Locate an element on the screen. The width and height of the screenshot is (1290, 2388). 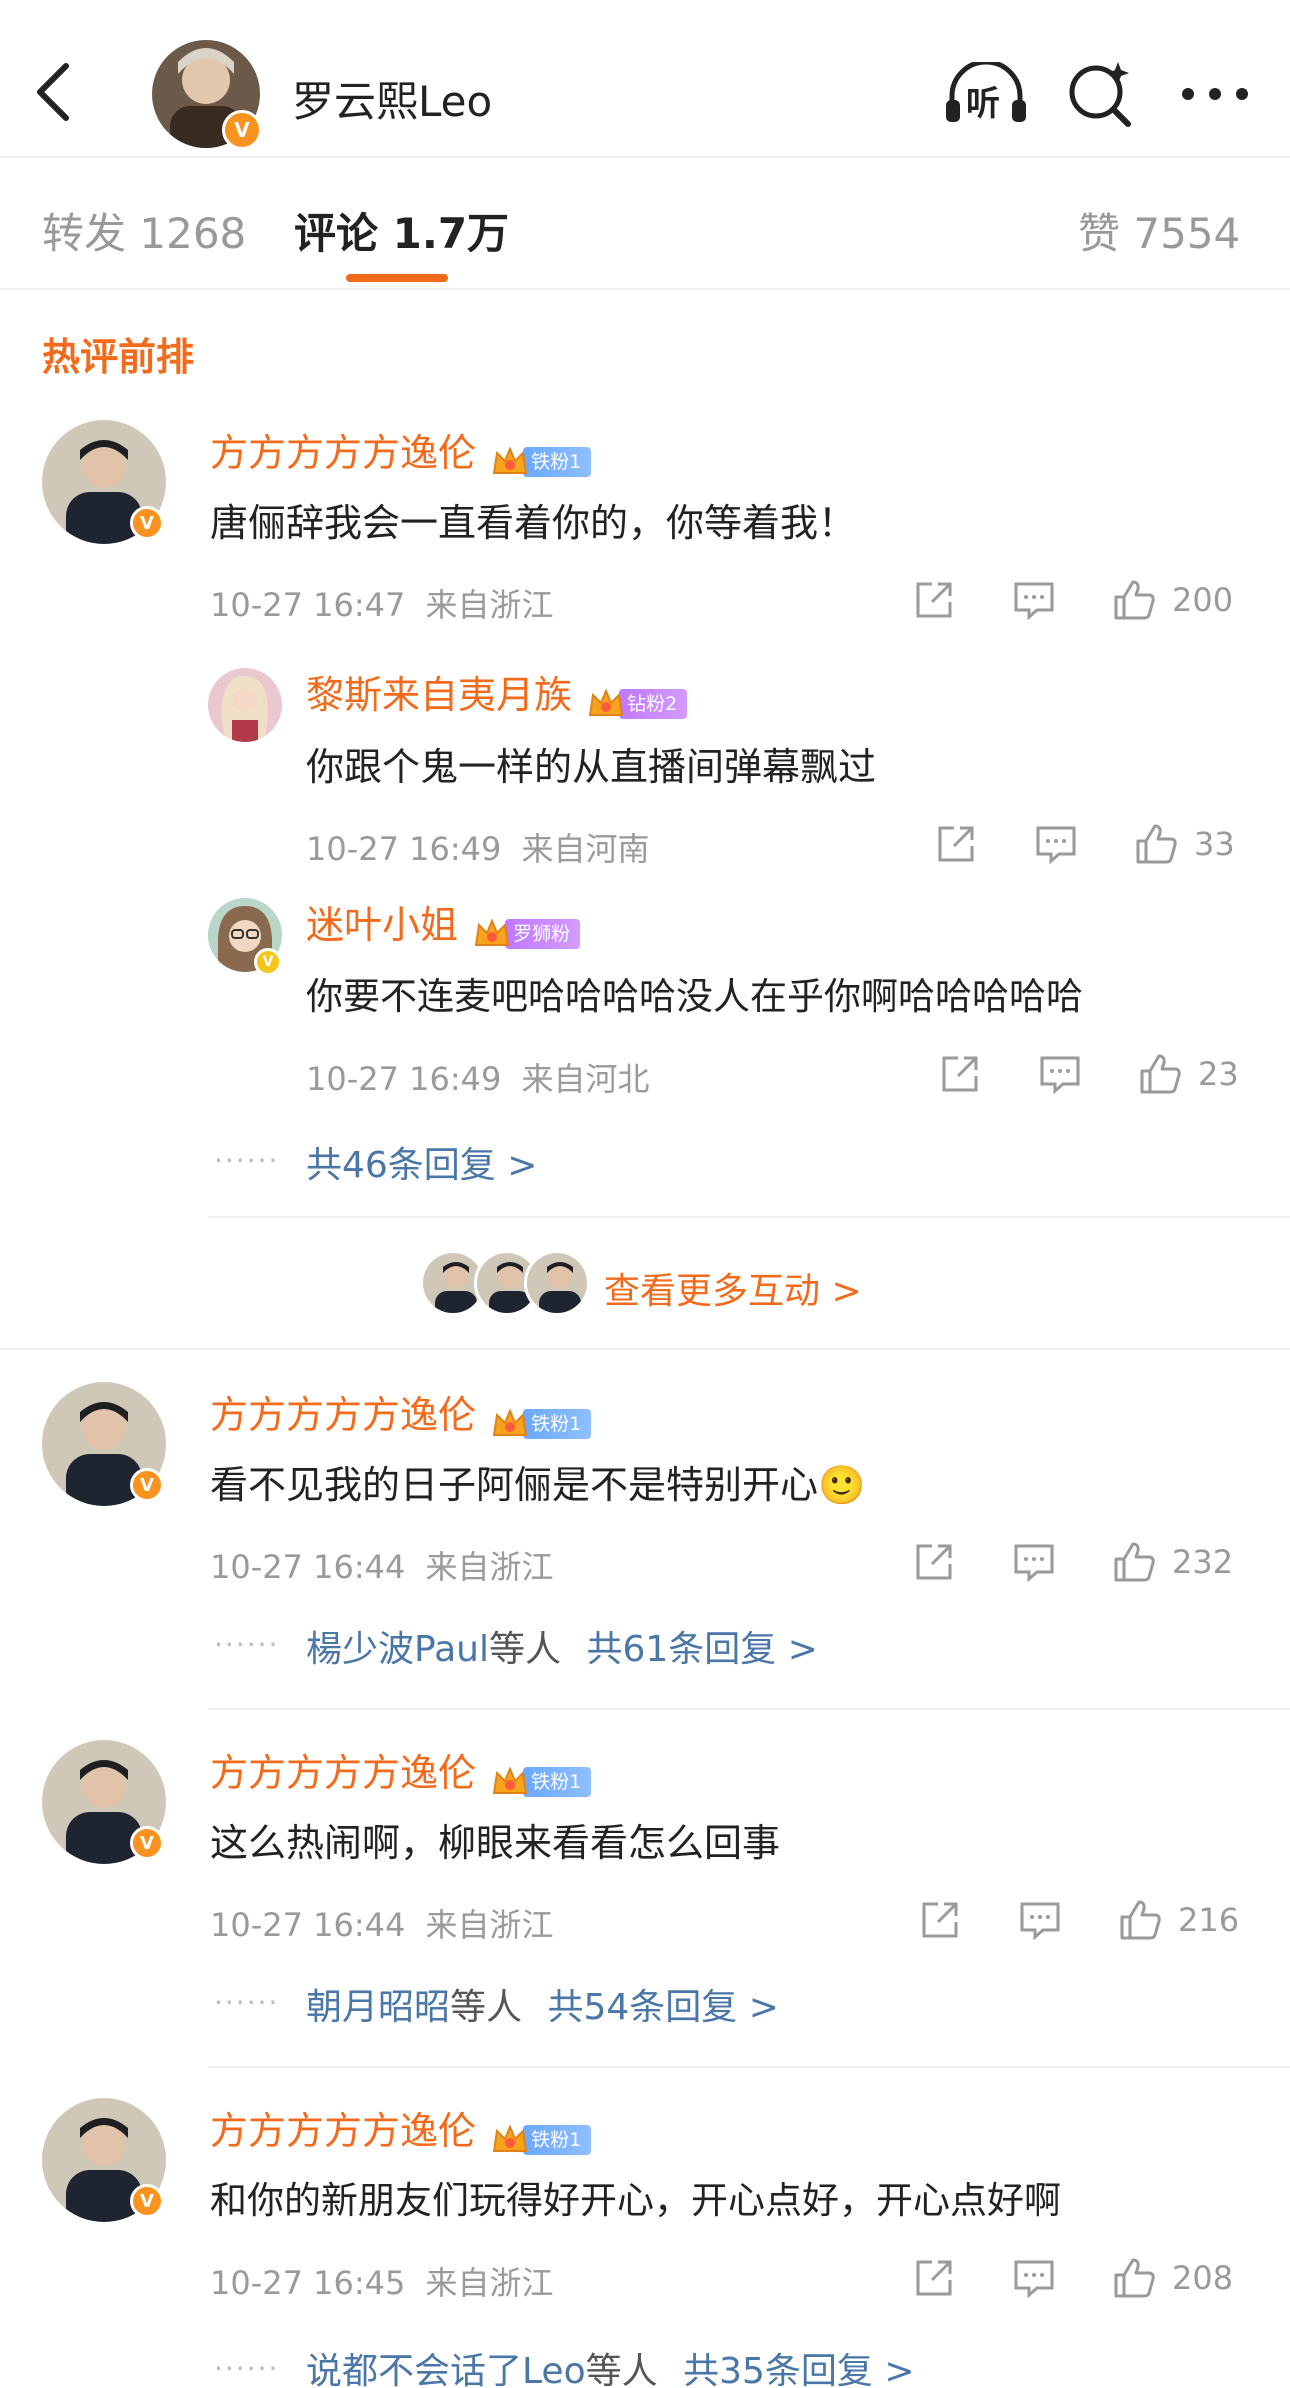
comment-meta: 10-27 16:45 来自浙江 is located at coordinates (382, 2281).